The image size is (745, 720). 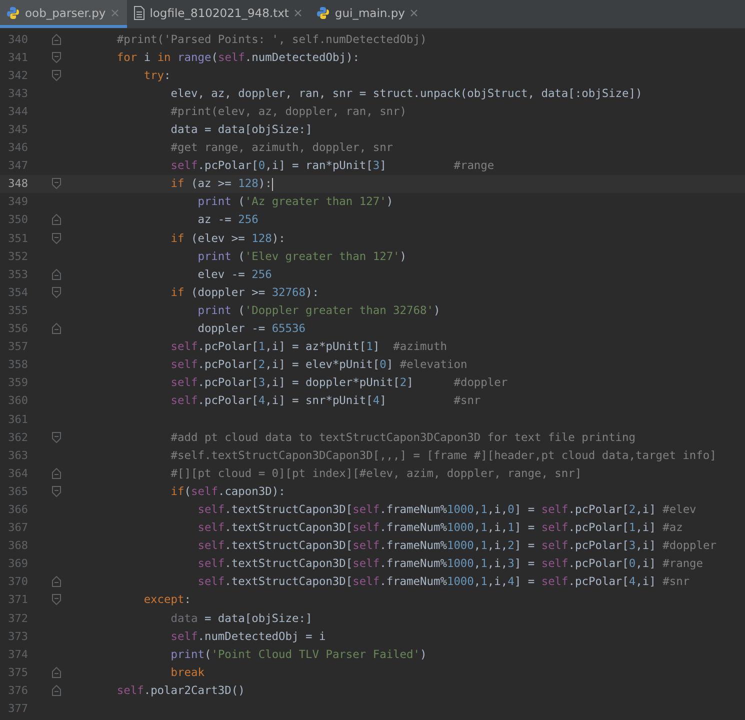 What do you see at coordinates (17, 365) in the screenshot?
I see `line-number: 358` at bounding box center [17, 365].